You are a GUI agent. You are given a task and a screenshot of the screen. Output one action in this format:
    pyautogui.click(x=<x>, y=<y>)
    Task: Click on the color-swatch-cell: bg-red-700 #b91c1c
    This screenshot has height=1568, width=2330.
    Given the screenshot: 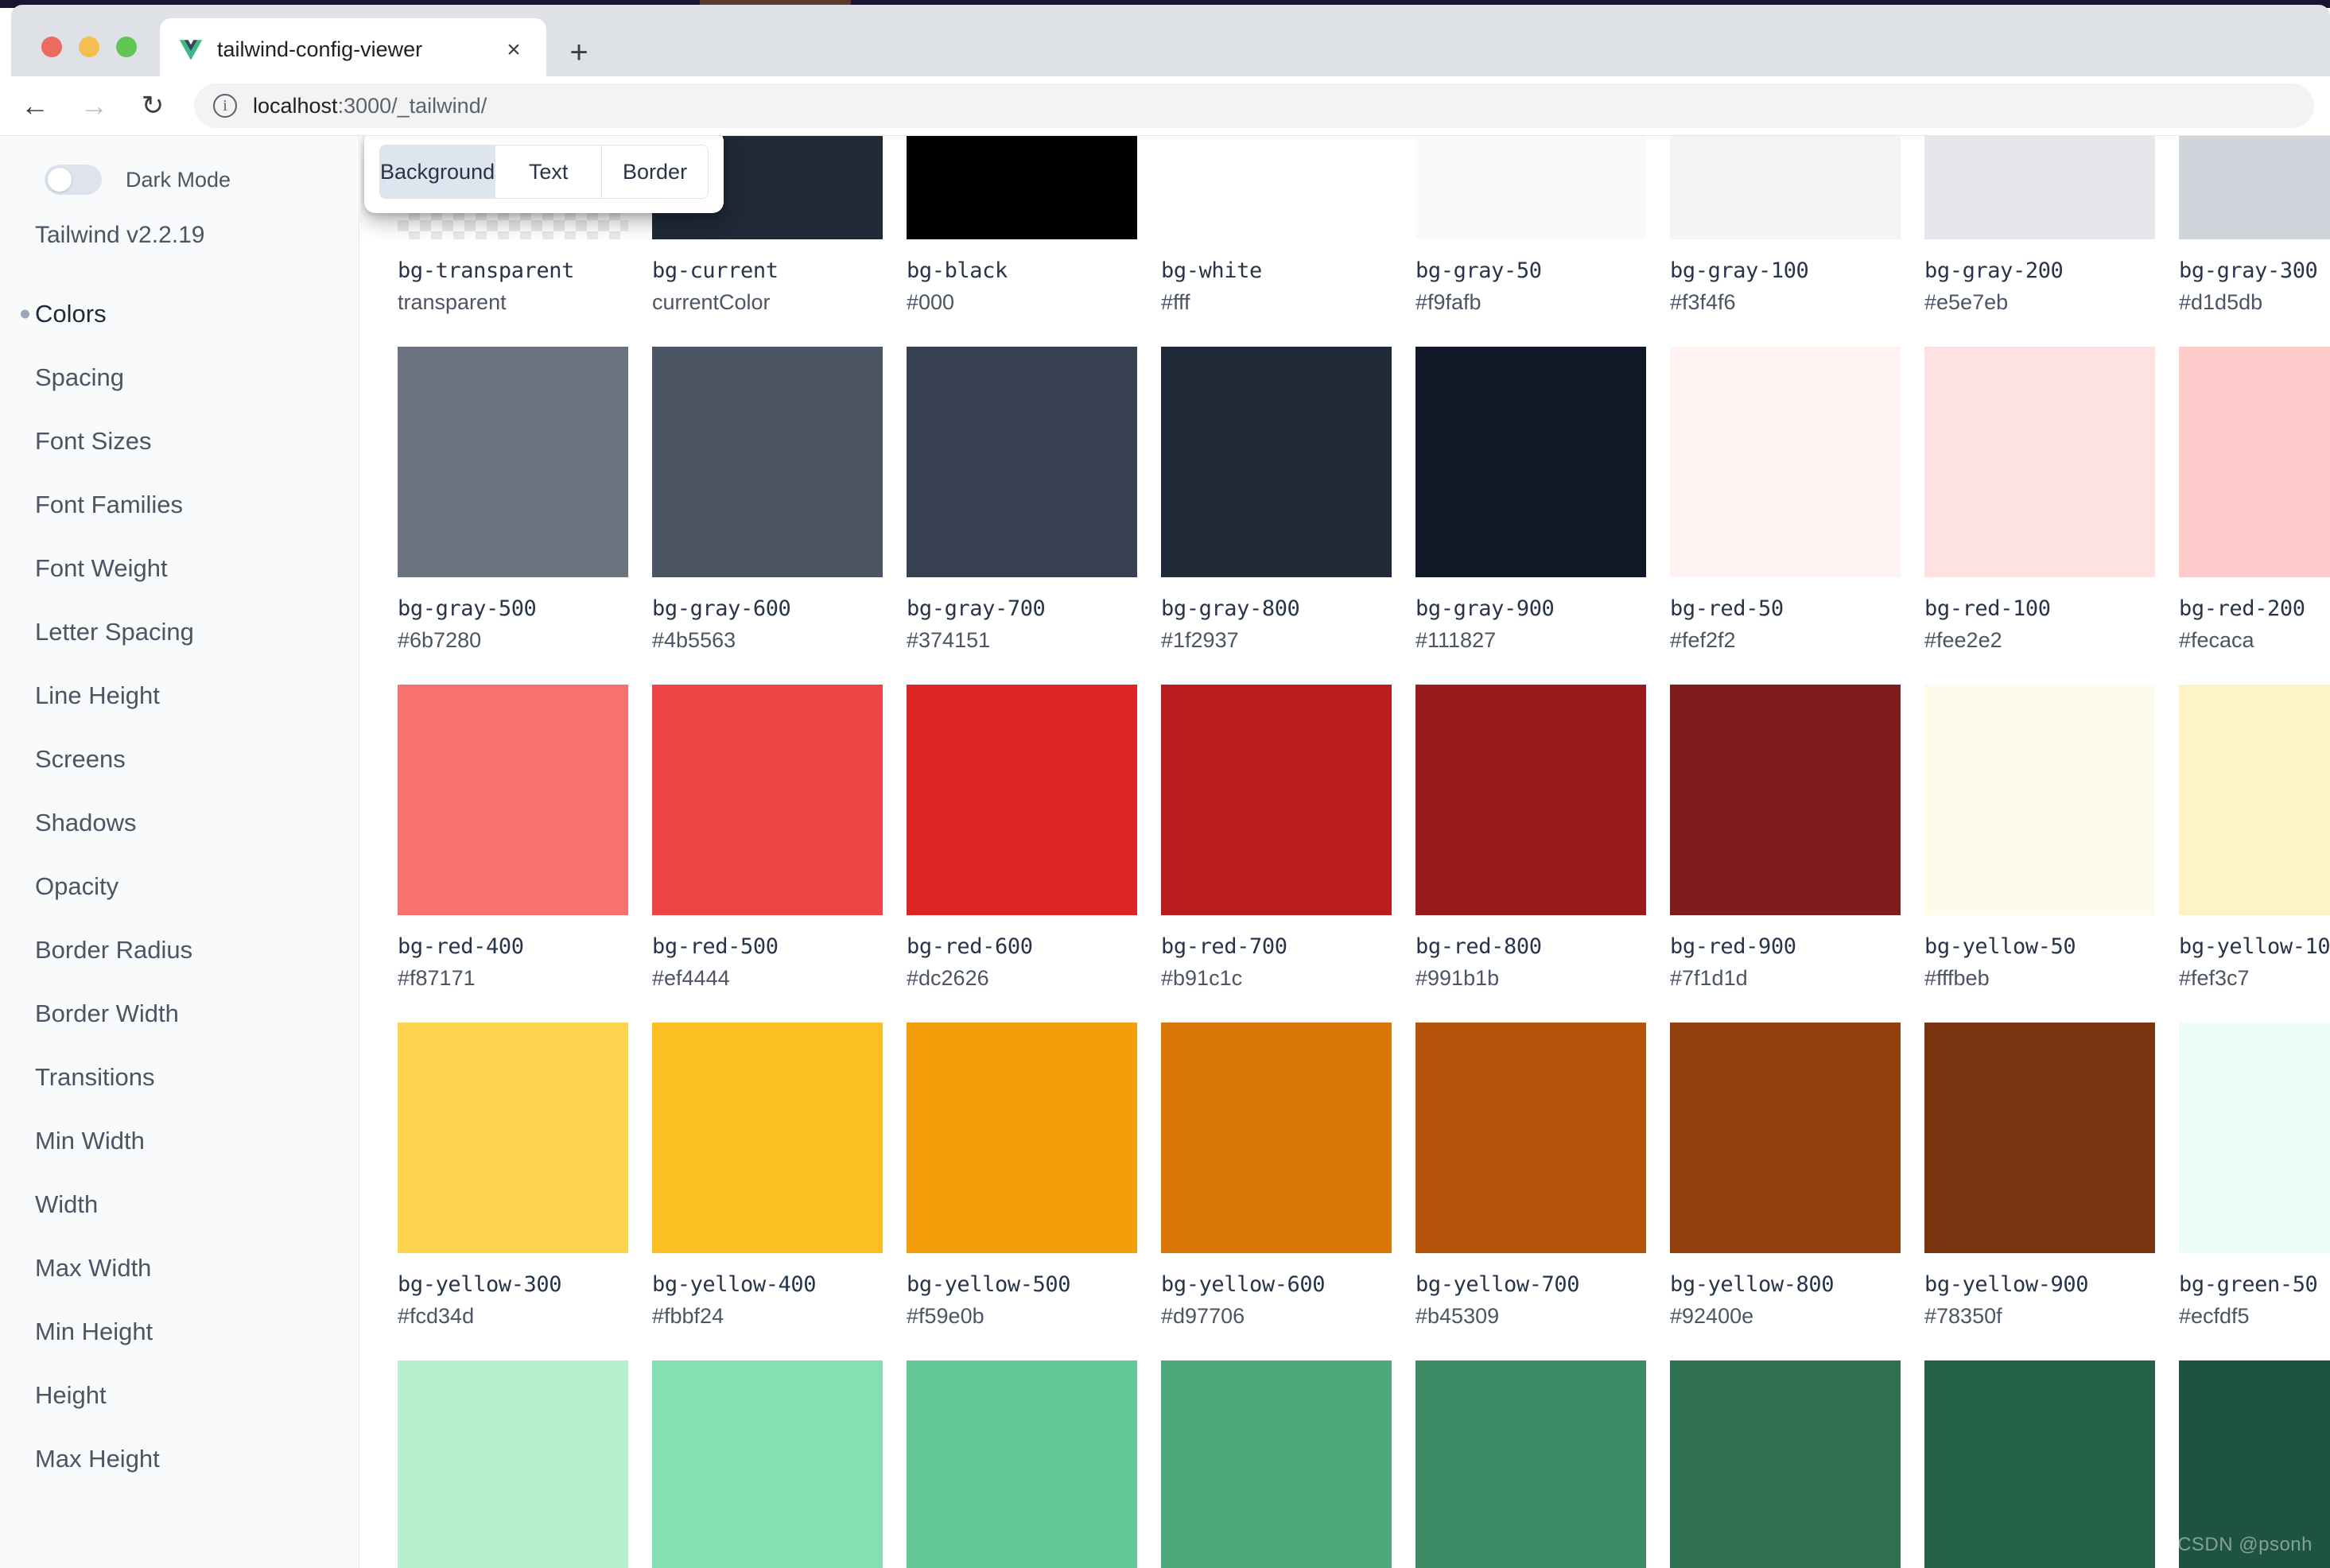 What is the action you would take?
    pyautogui.click(x=1288, y=854)
    